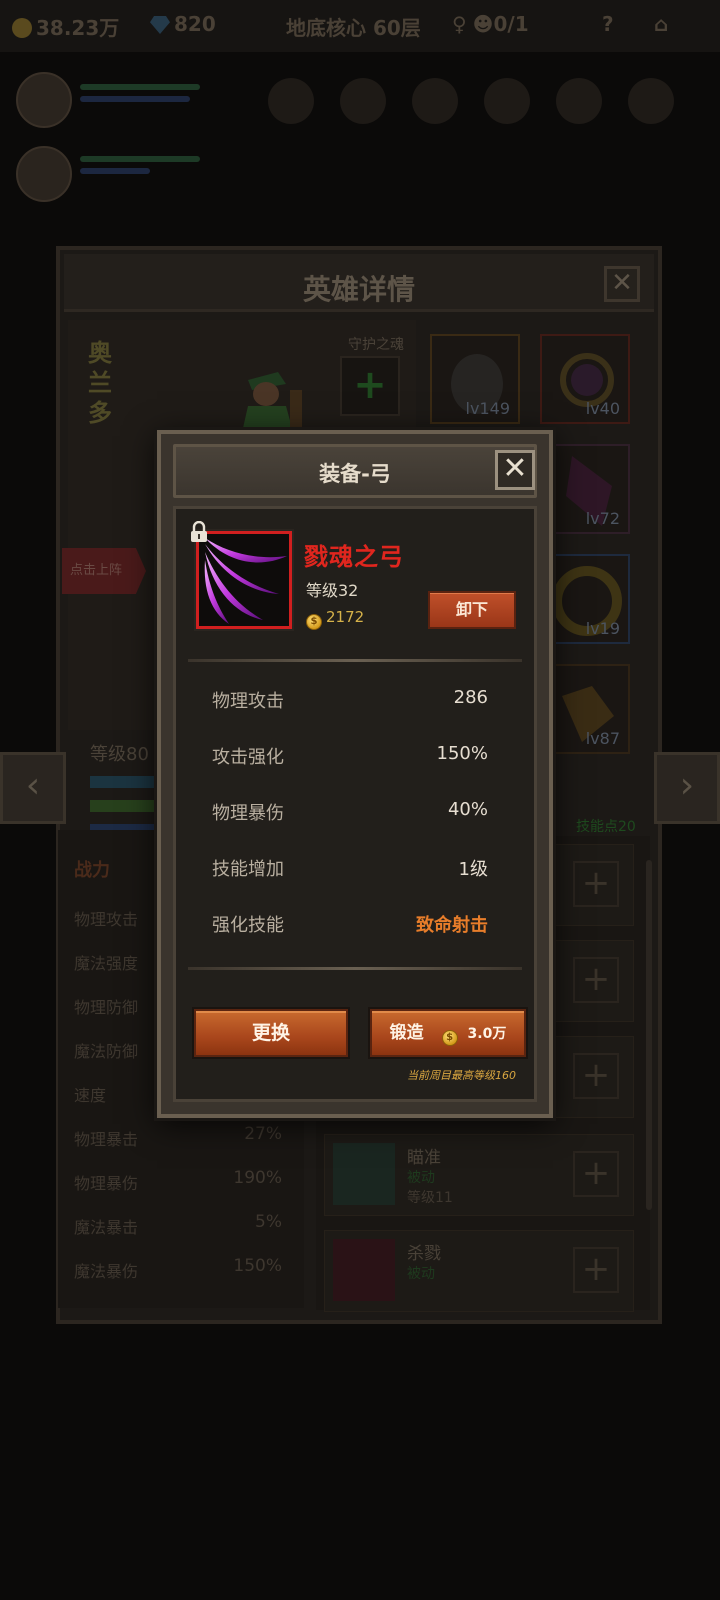 This screenshot has width=720, height=1600. I want to click on gem-counter: 820, so click(183, 24).